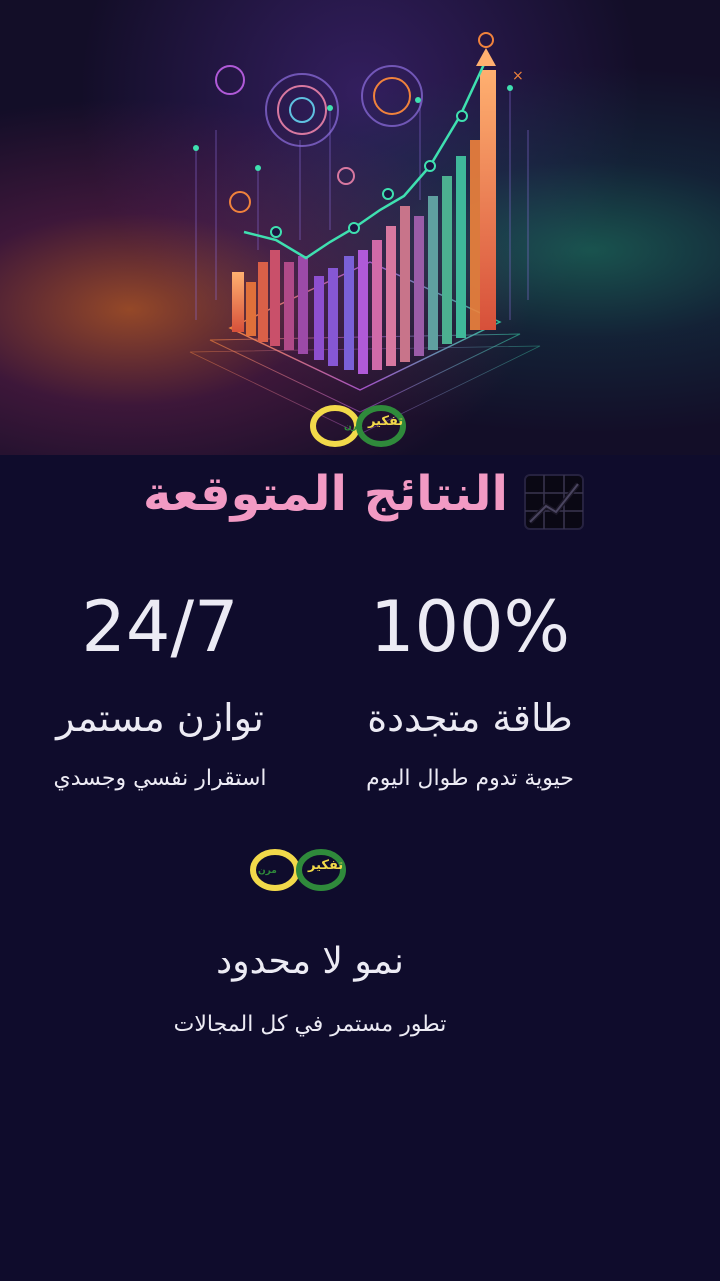 Image resolution: width=720 pixels, height=1281 pixels. Describe the element at coordinates (470, 718) in the screenshot. I see `stat-label: طاقة متجددة` at that location.